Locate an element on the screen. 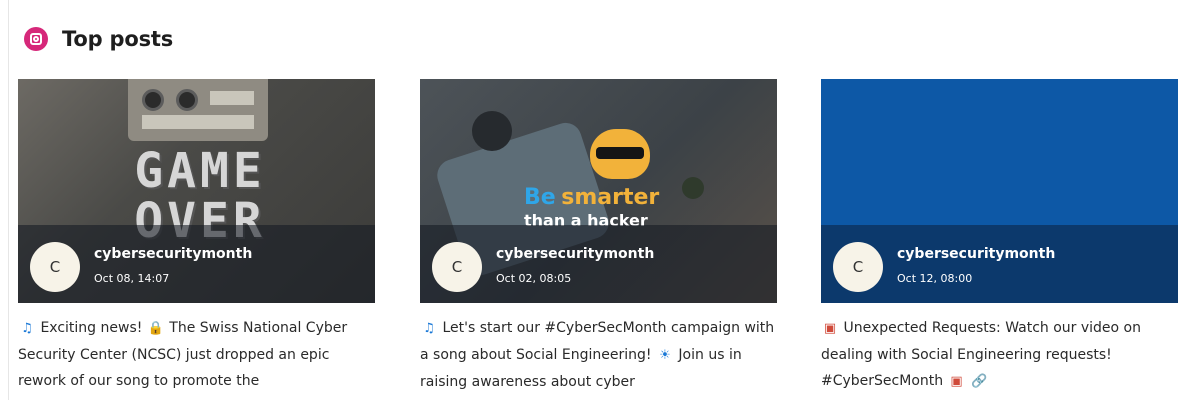 The width and height of the screenshot is (1184, 400). device-graphic is located at coordinates (198, 110).